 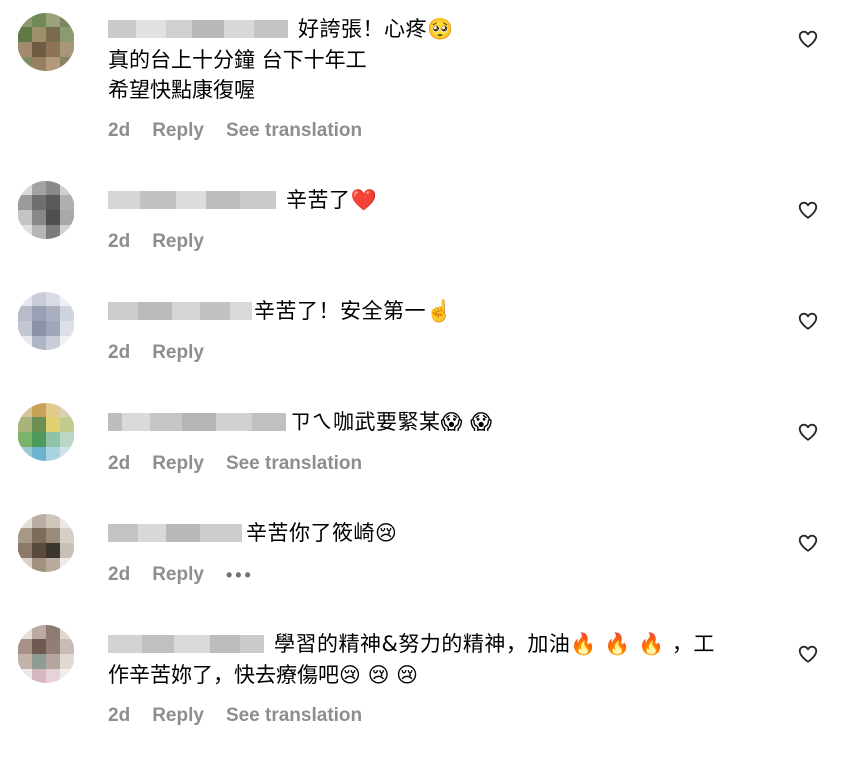 What do you see at coordinates (240, 575) in the screenshot?
I see `more-options-icon: •••` at bounding box center [240, 575].